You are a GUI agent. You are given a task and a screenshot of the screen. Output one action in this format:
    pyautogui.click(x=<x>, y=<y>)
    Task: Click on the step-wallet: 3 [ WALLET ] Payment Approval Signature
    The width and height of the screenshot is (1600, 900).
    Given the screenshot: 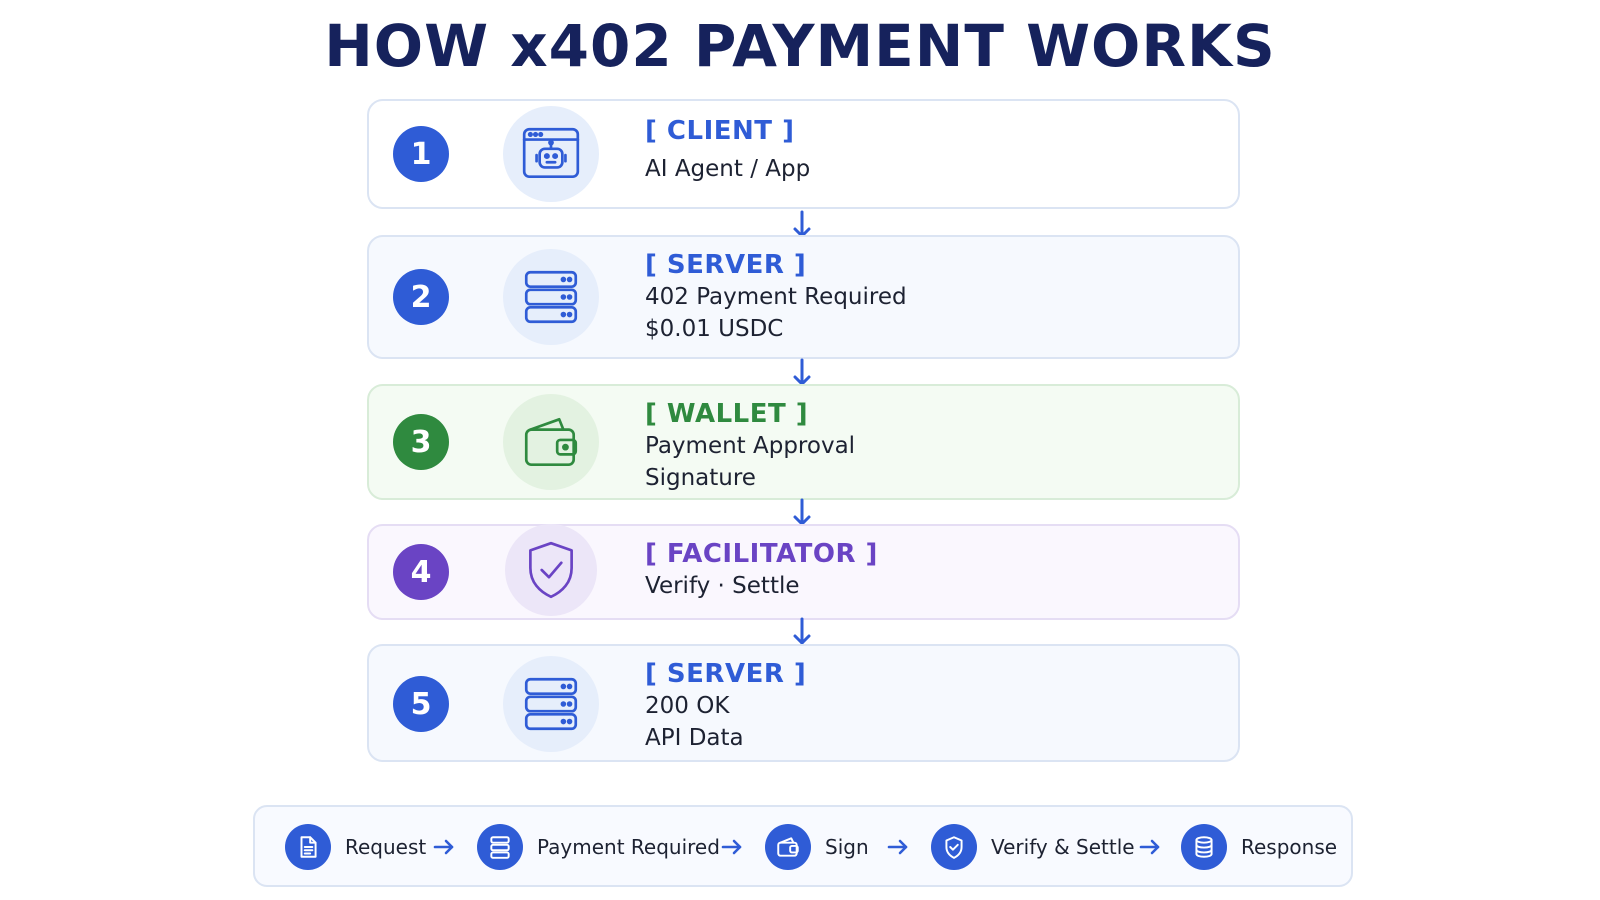 What is the action you would take?
    pyautogui.click(x=803, y=442)
    